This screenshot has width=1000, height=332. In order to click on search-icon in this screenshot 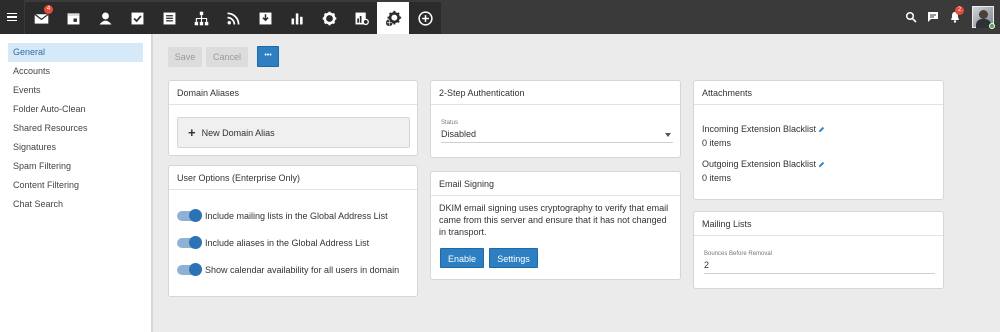, I will do `click(911, 17)`.